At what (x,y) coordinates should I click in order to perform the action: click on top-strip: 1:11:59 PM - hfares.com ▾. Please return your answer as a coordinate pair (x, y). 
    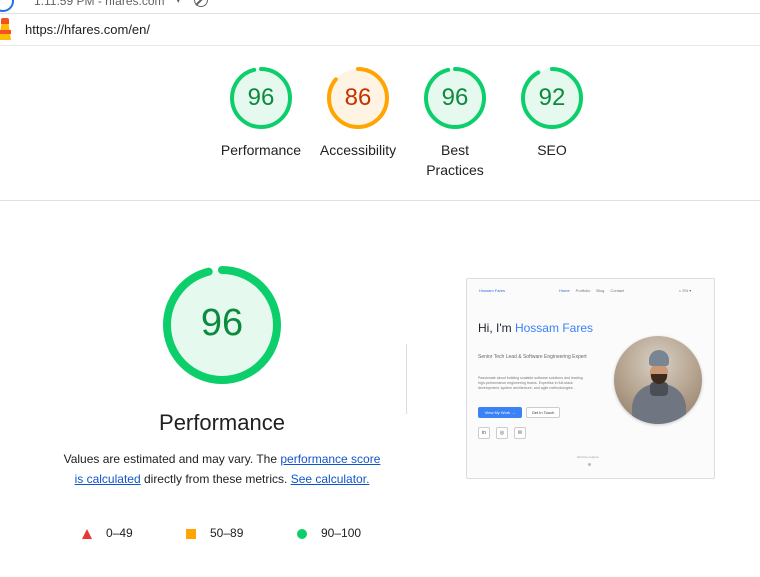
    Looking at the image, I should click on (380, 7).